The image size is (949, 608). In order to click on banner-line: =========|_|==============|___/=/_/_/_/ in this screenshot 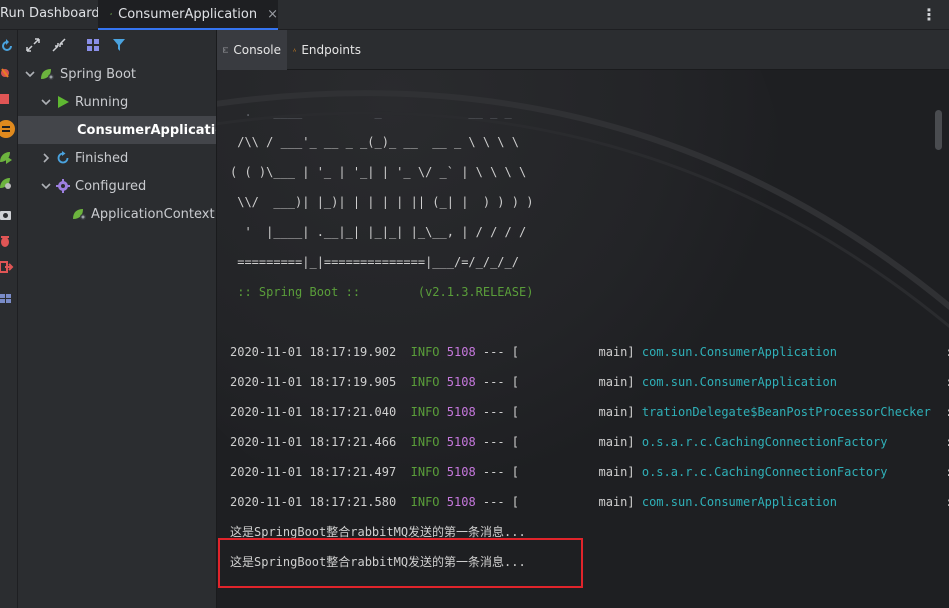, I will do `click(374, 262)`.